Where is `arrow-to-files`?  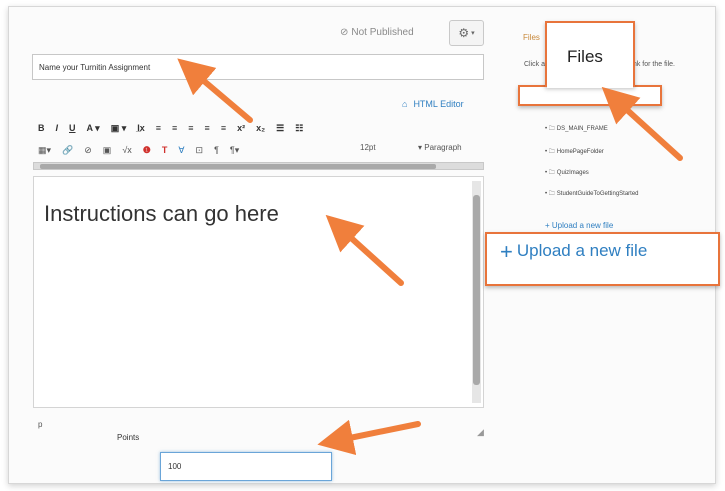 arrow-to-files is located at coordinates (642, 123).